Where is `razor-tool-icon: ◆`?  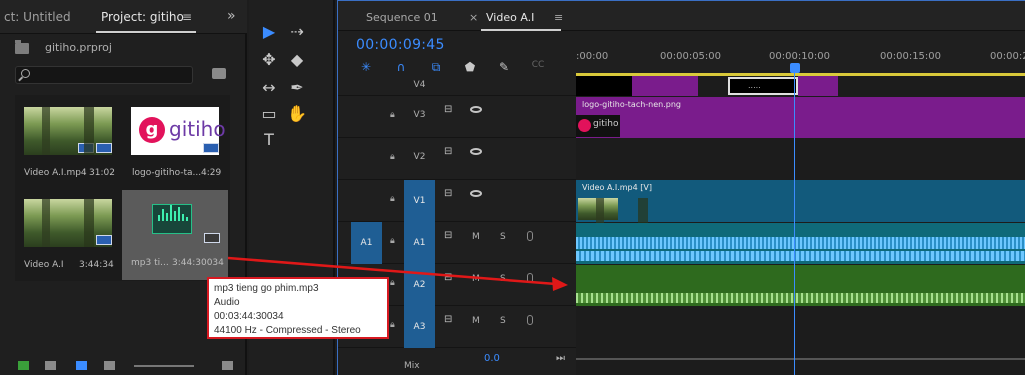 razor-tool-icon: ◆ is located at coordinates (297, 59).